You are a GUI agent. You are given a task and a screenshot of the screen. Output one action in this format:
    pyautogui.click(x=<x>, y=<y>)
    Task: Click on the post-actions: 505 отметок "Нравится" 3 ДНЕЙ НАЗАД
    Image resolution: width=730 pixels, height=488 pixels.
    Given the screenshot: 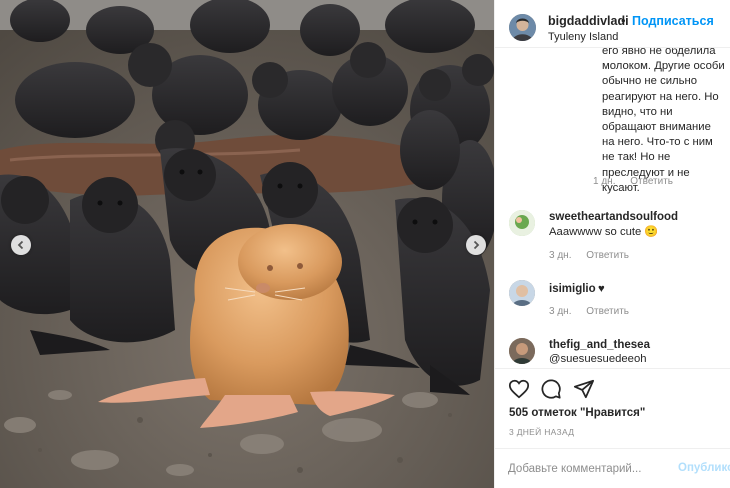 What is the action you would take?
    pyautogui.click(x=612, y=408)
    